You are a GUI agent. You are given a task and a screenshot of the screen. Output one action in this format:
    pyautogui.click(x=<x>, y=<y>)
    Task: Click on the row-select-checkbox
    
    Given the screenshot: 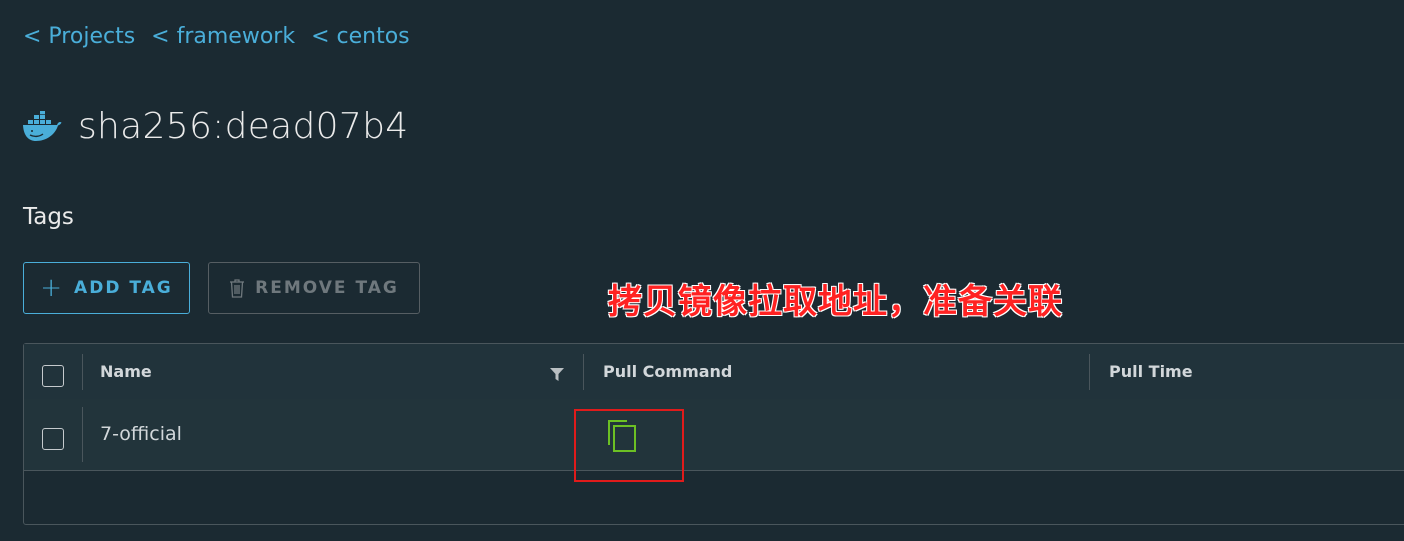 What is the action you would take?
    pyautogui.click(x=53, y=439)
    